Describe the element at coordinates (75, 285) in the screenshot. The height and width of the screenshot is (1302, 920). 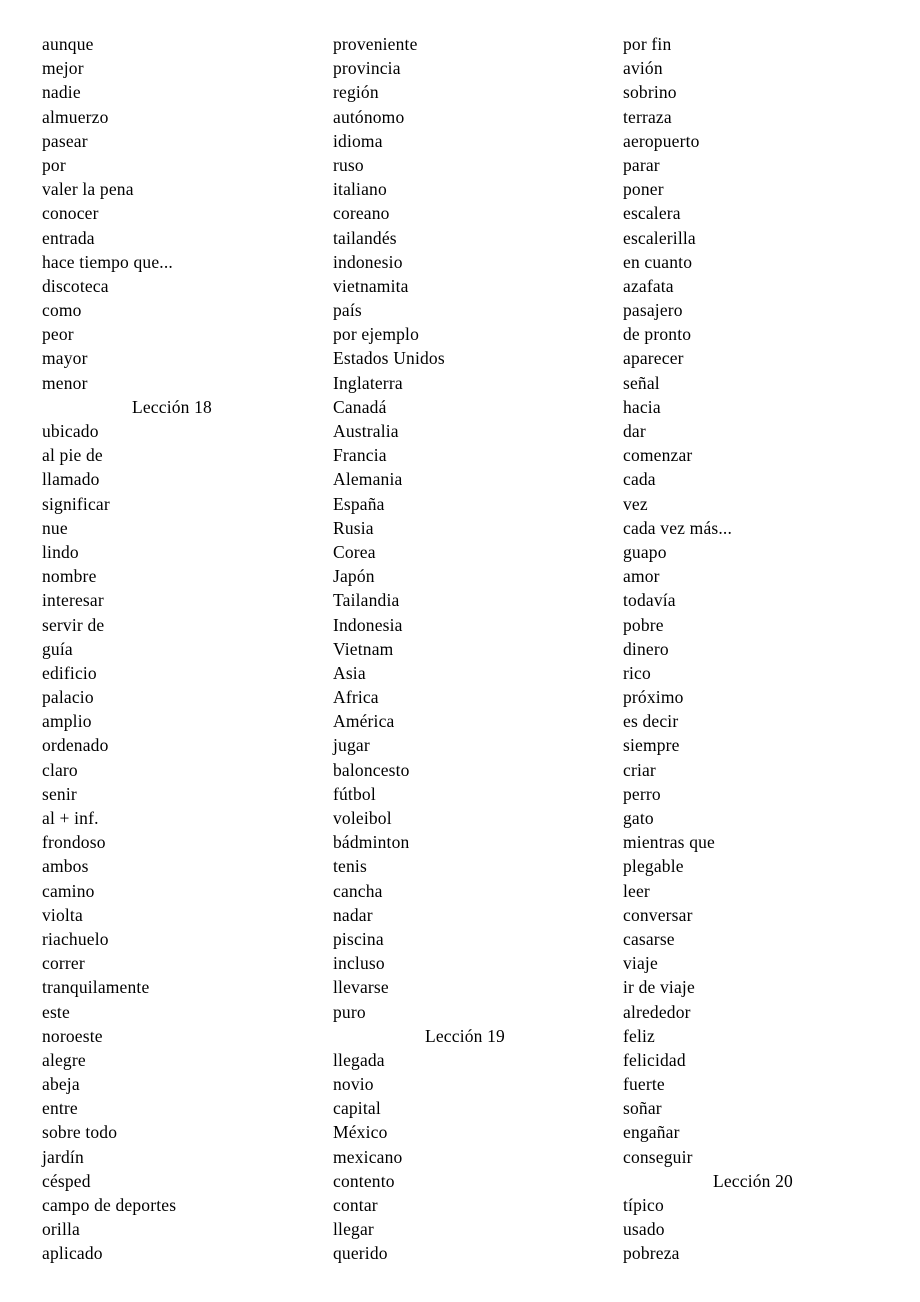
I see `vocabulary-entry: discoteca` at that location.